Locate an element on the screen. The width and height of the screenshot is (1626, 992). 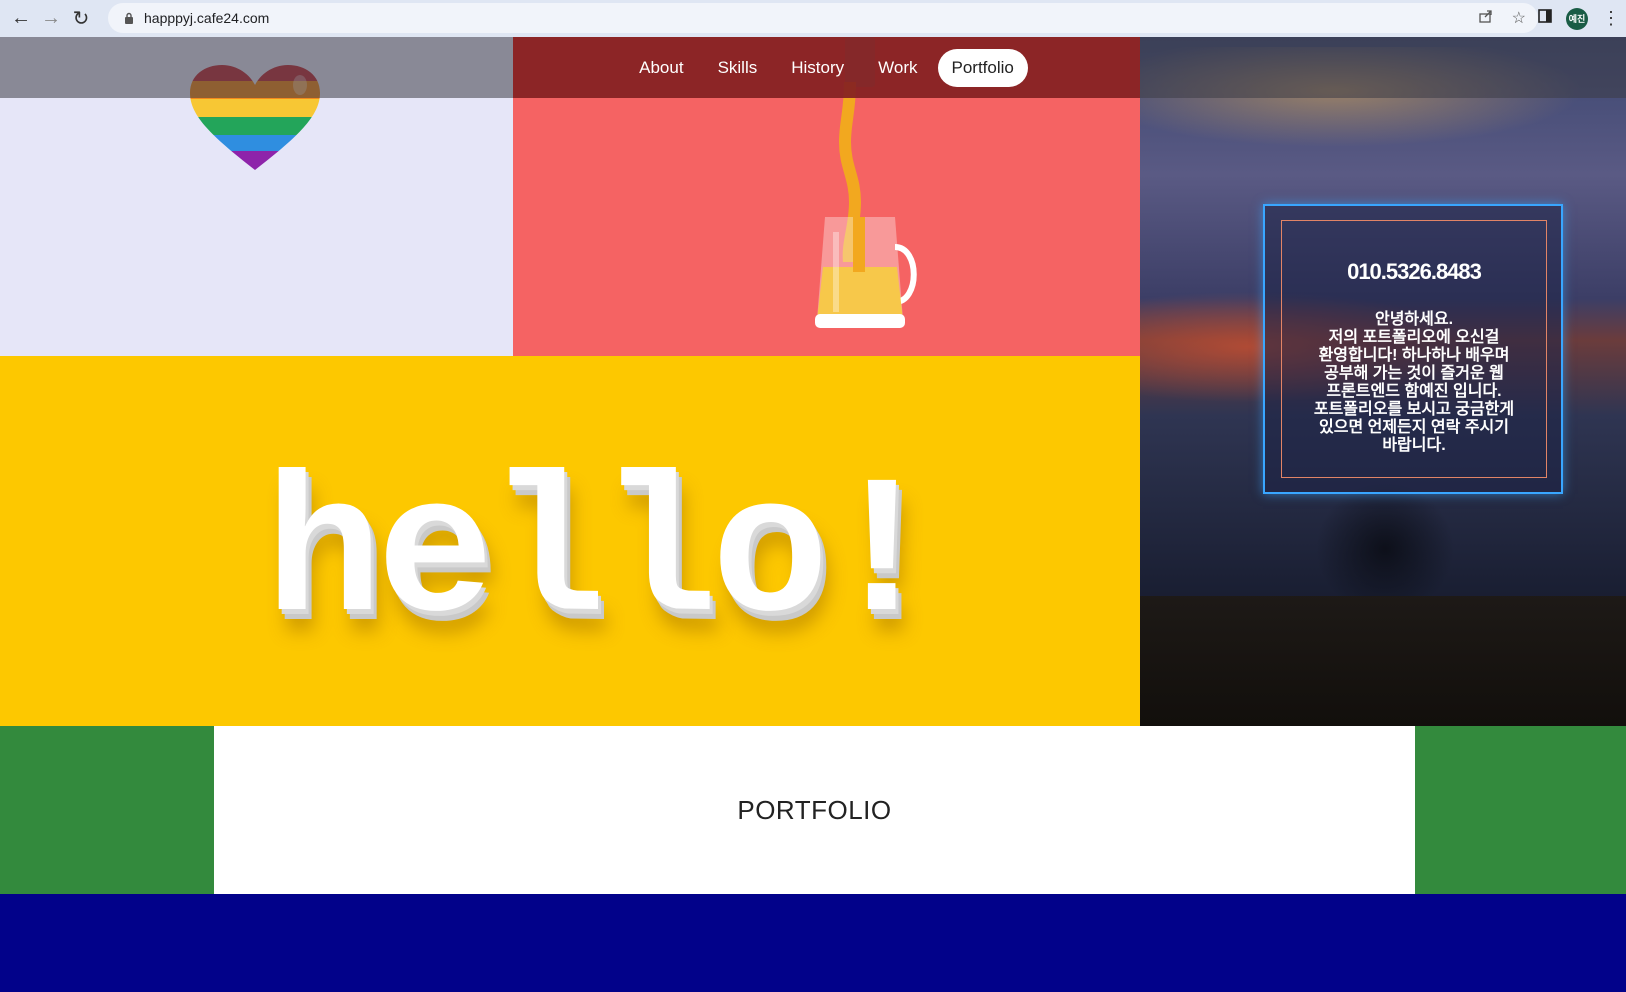
browser-toolbar: ← → ↻ happpyj.cafe24.com ☆ 예진 ⋮ is located at coordinates (813, 18).